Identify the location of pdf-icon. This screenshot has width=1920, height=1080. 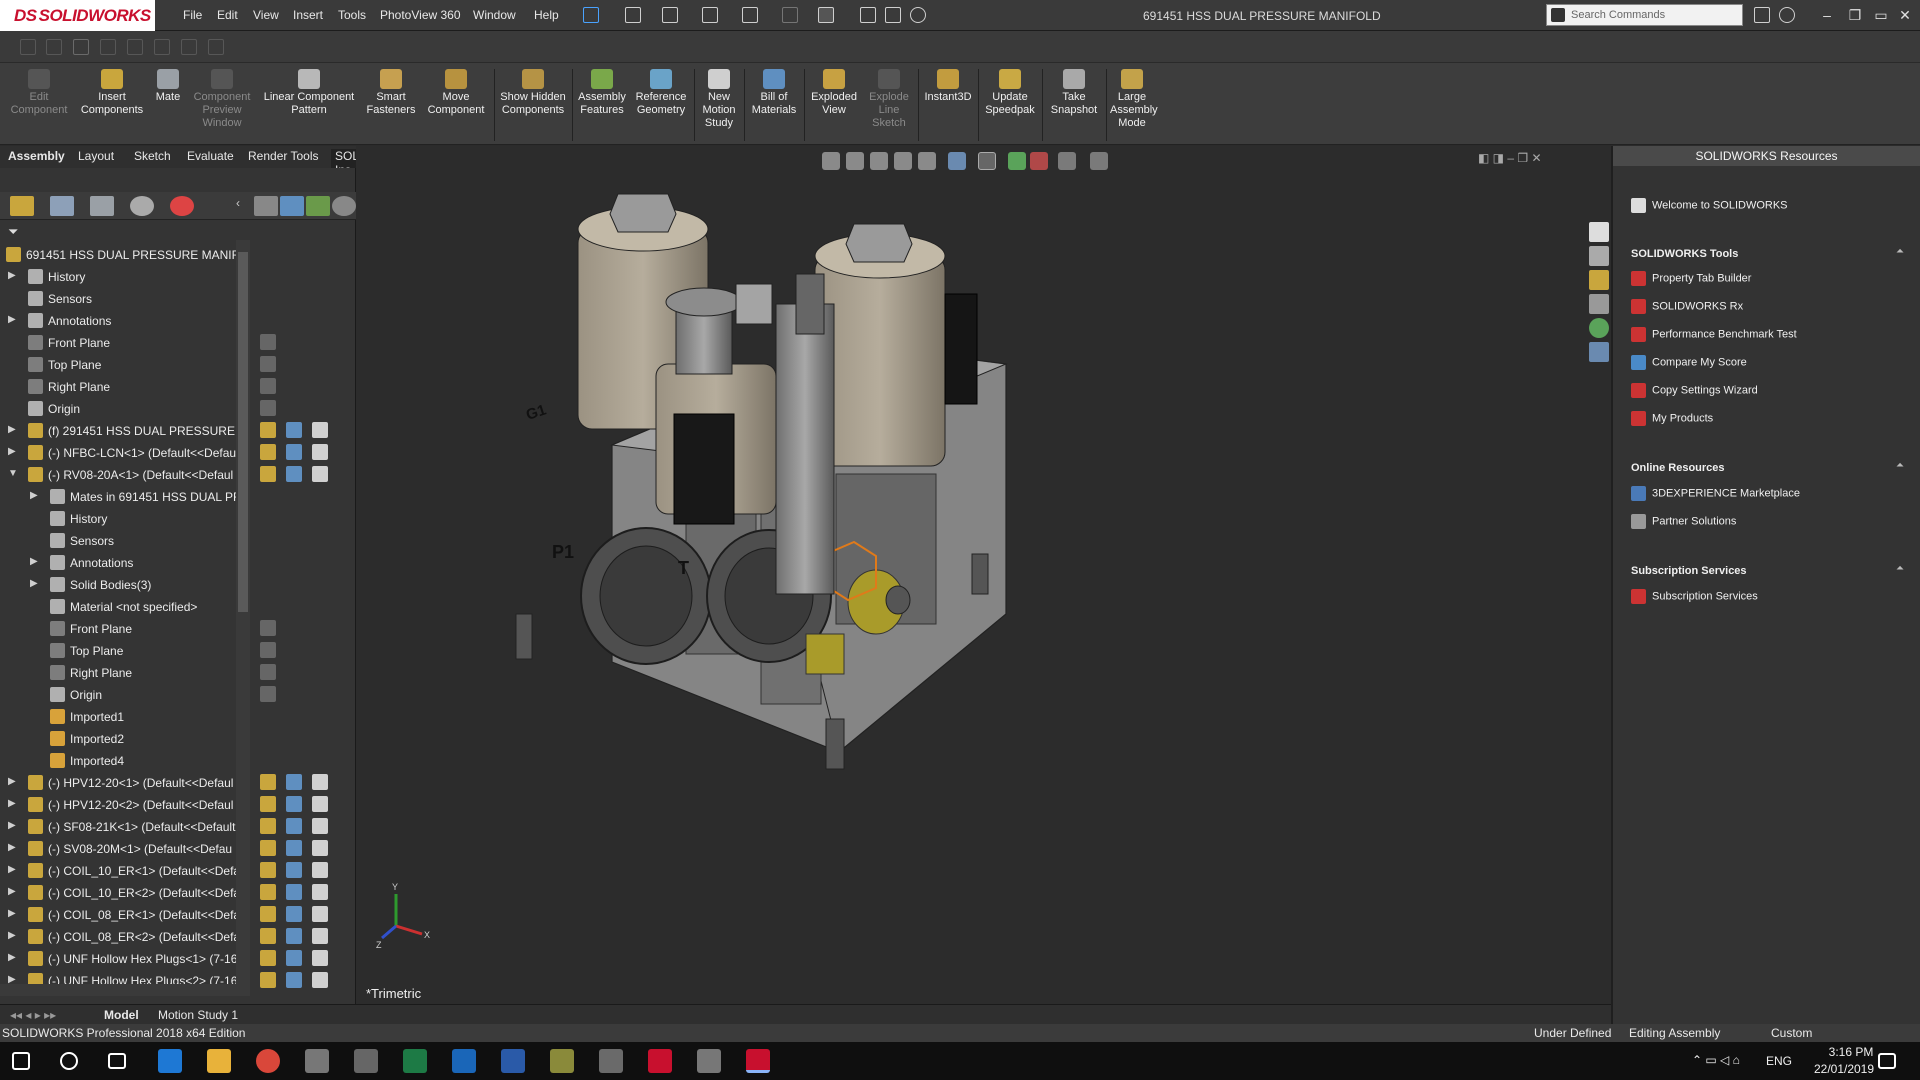
(611, 1061).